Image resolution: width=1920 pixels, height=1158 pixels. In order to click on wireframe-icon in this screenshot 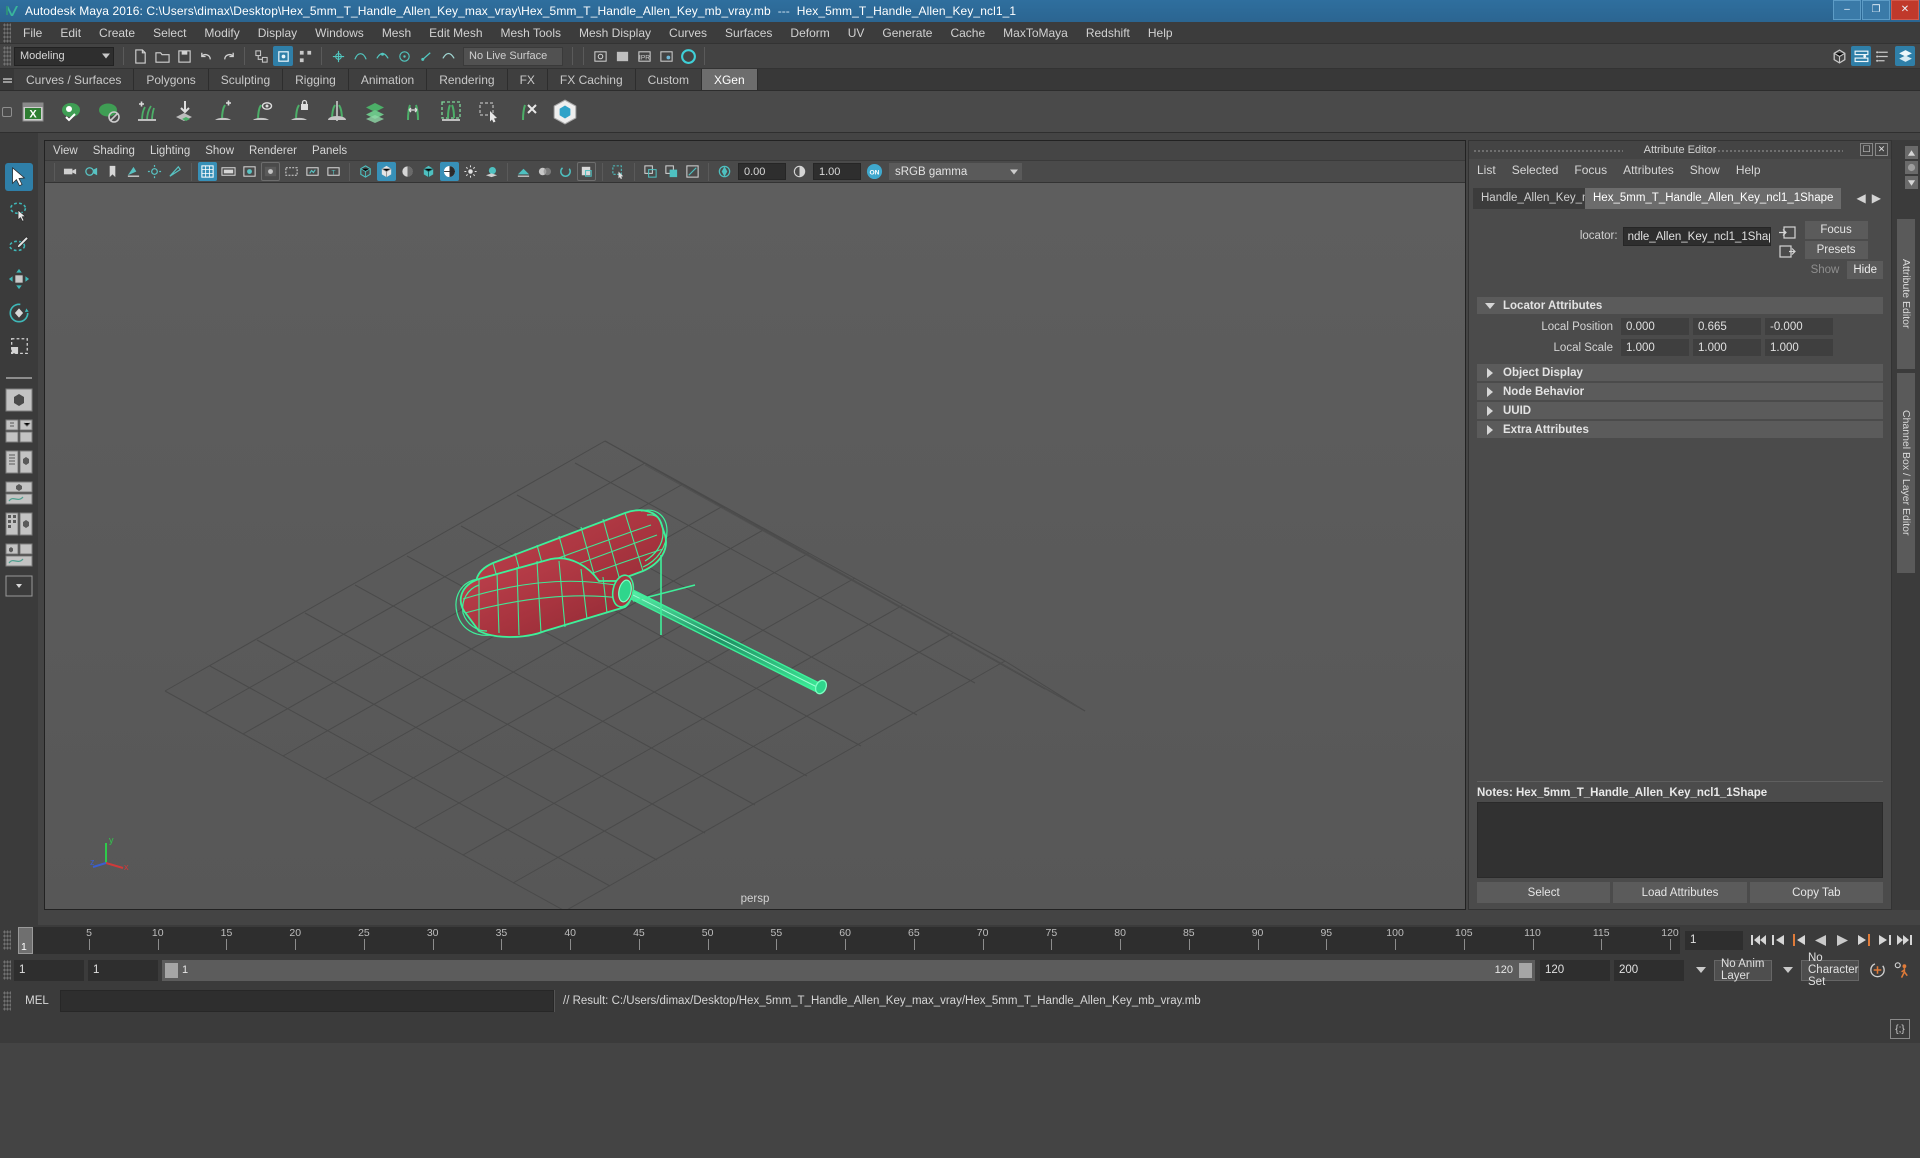, I will do `click(365, 171)`.